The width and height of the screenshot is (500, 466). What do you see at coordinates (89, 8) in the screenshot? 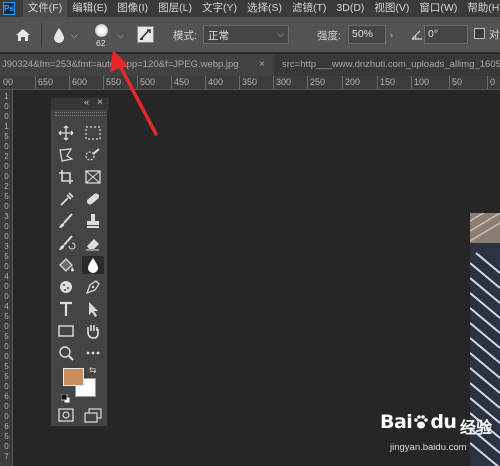
I see `menu-edit: 编辑(E)` at bounding box center [89, 8].